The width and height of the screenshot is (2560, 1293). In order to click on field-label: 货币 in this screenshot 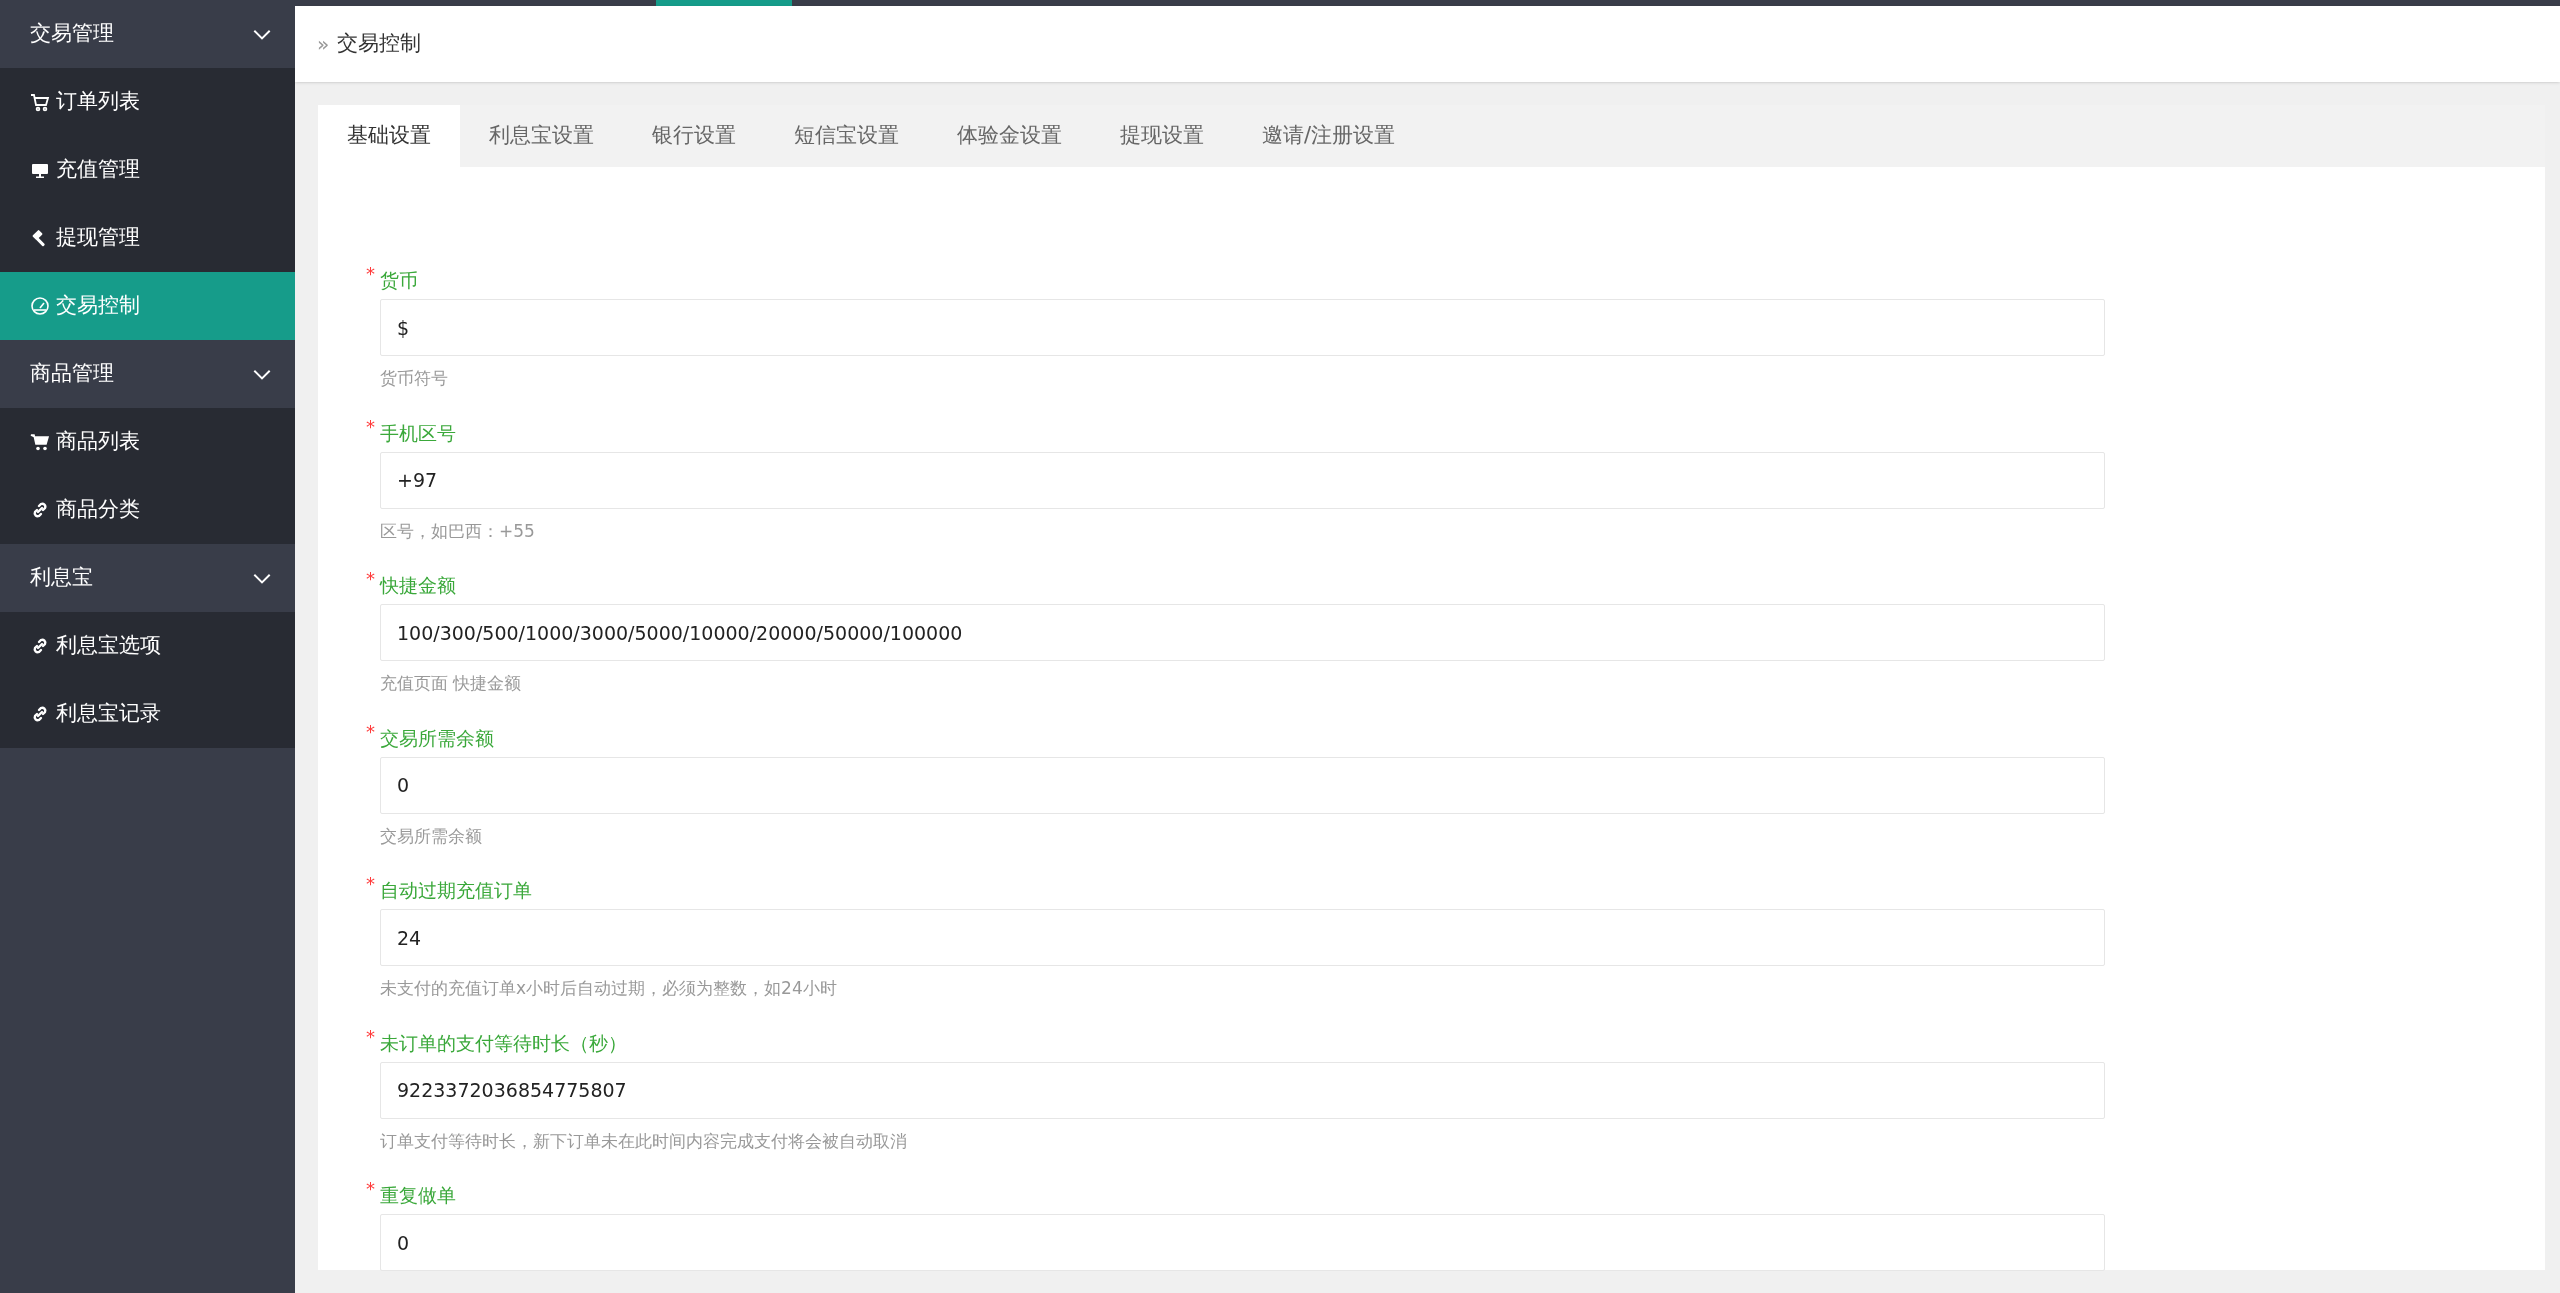, I will do `click(399, 280)`.